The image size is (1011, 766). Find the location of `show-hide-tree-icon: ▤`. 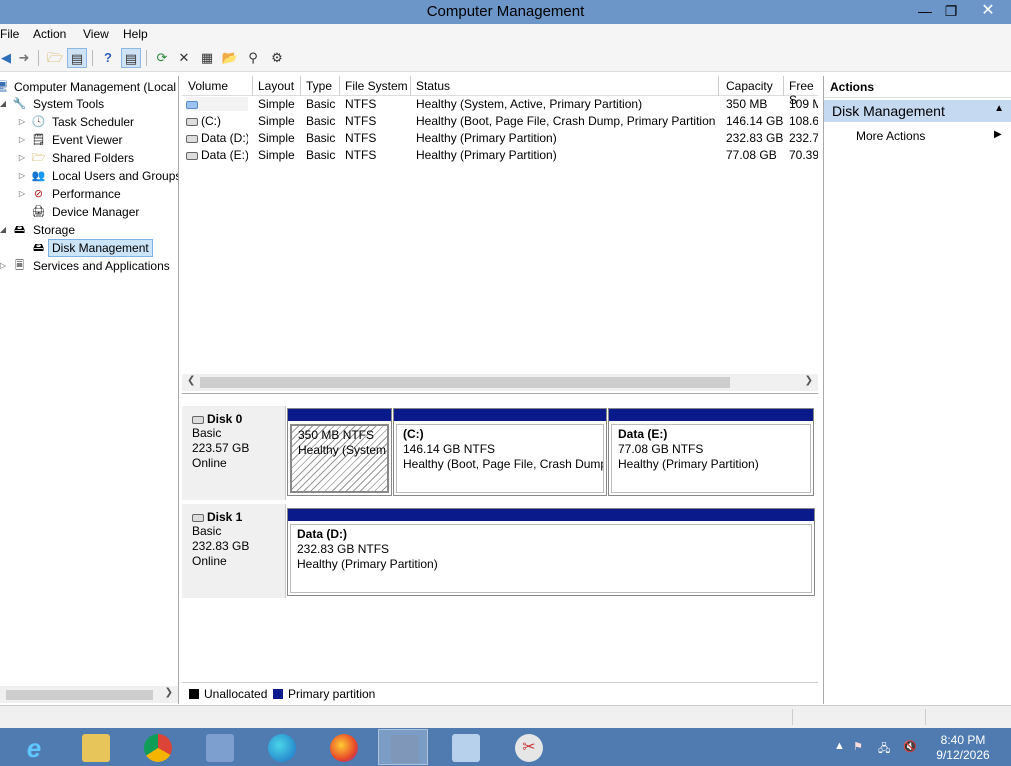

show-hide-tree-icon: ▤ is located at coordinates (77, 58).